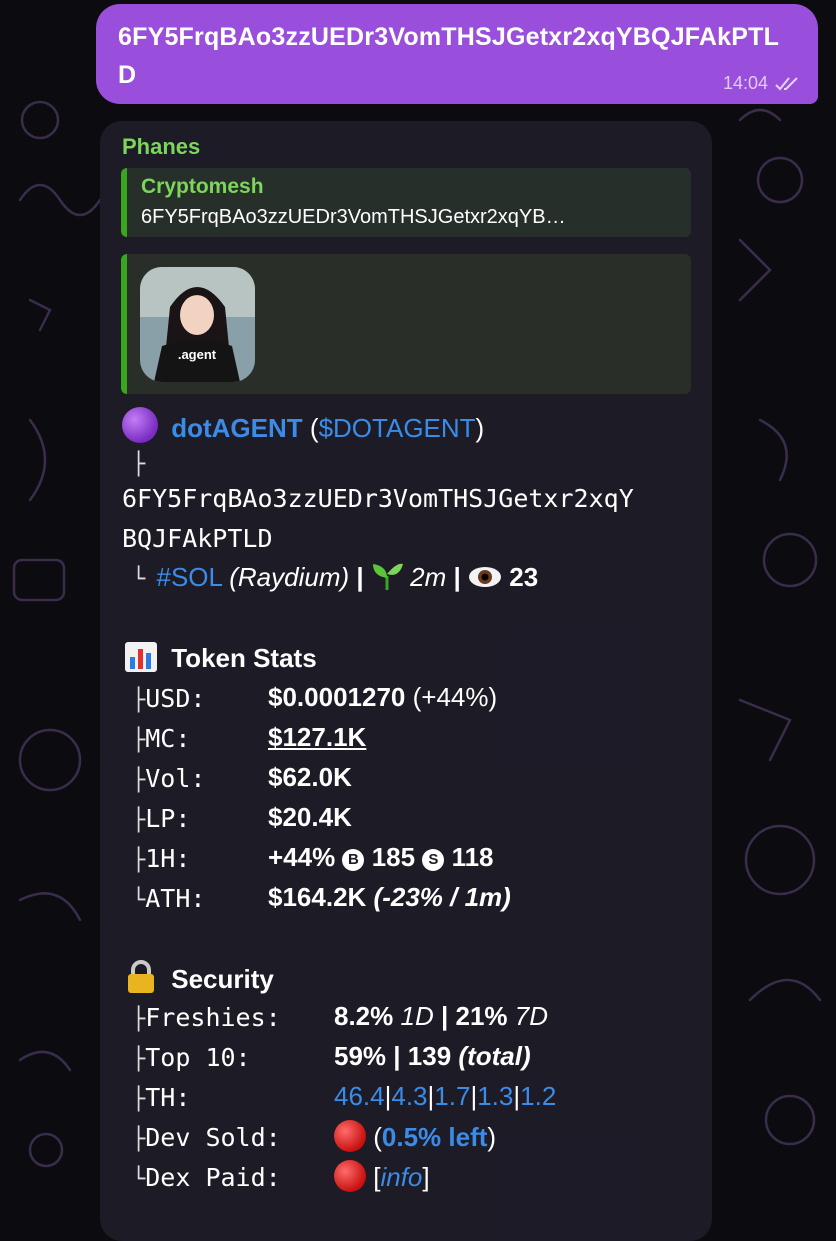  What do you see at coordinates (197, 324) in the screenshot?
I see `token-avatar-image: .agent` at bounding box center [197, 324].